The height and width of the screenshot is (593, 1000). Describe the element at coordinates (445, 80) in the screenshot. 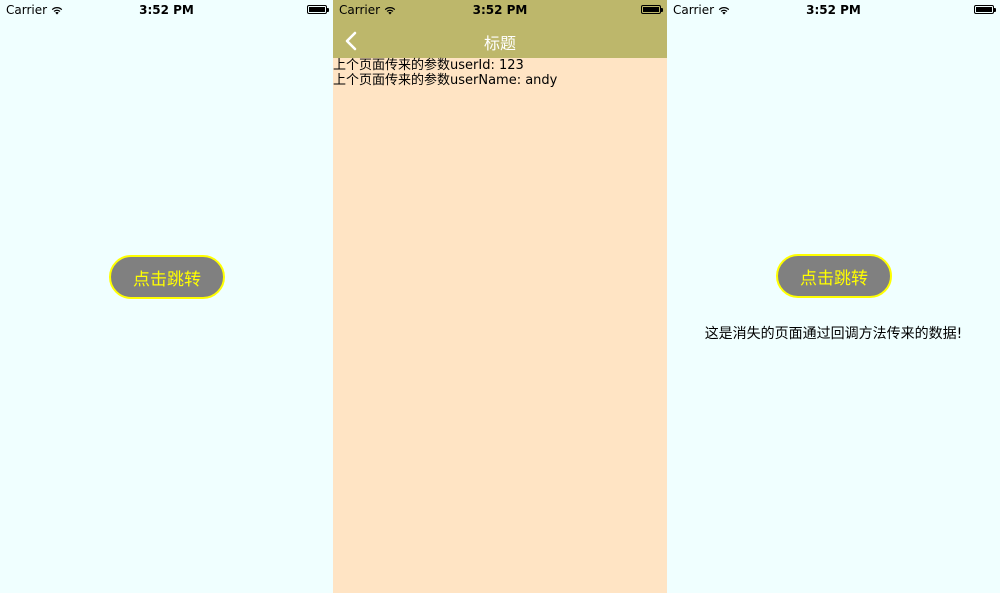

I see `param-user-name: 上个页面传来的参数userName: andy` at that location.